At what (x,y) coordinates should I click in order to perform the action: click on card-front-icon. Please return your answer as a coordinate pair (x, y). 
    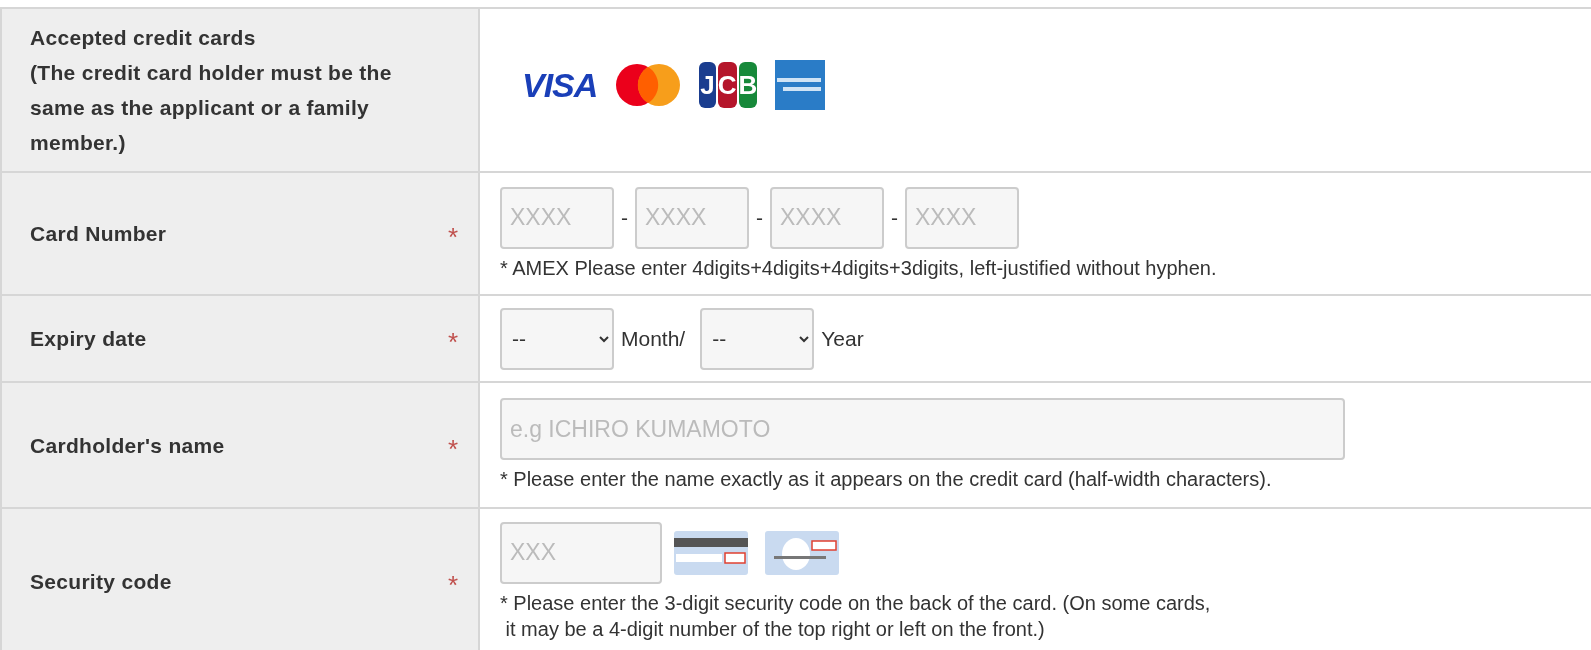
    Looking at the image, I should click on (802, 552).